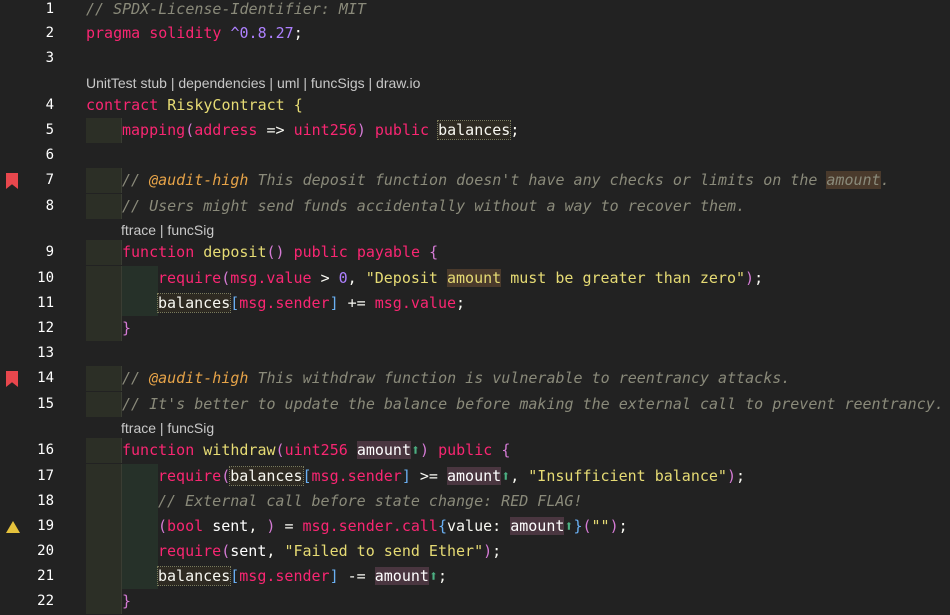 The width and height of the screenshot is (950, 615). Describe the element at coordinates (475, 58) in the screenshot. I see `code-line-3: 3` at that location.